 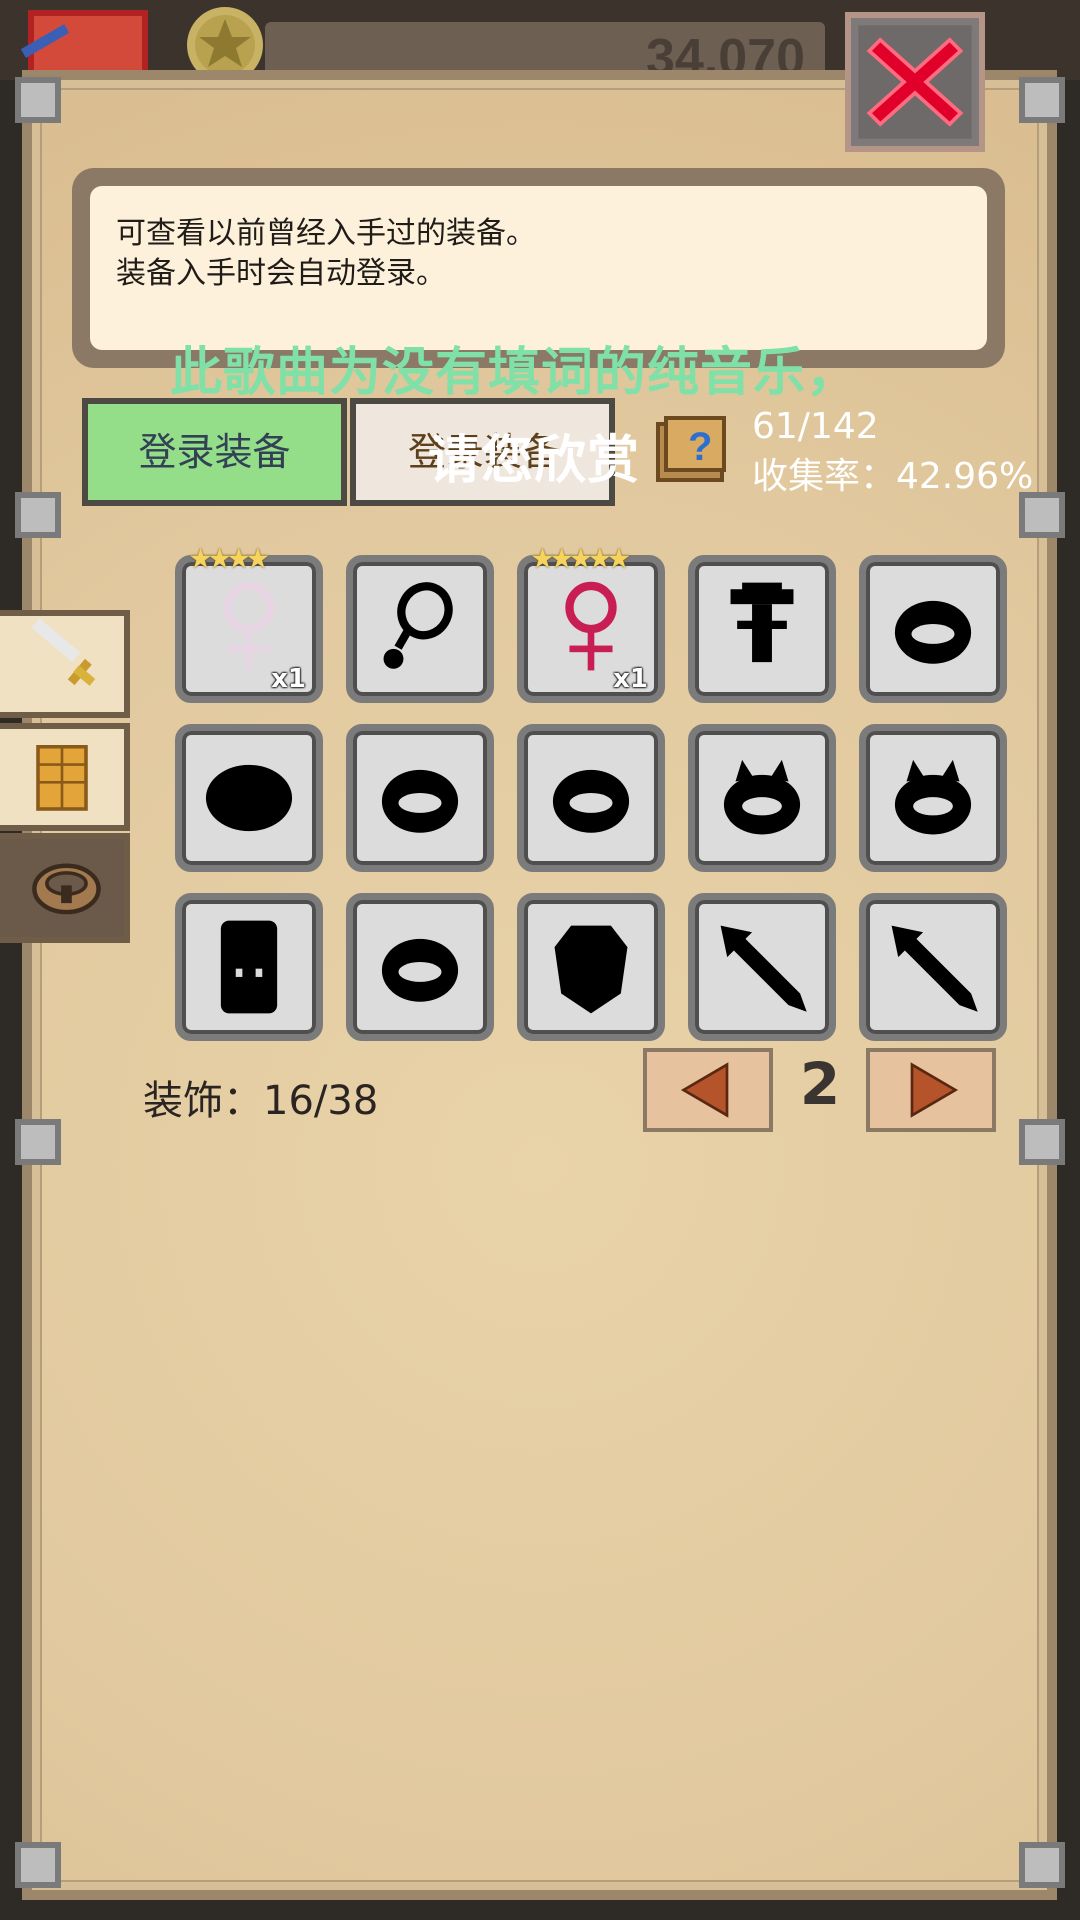 I want to click on category-tab-accessory, so click(x=65, y=888).